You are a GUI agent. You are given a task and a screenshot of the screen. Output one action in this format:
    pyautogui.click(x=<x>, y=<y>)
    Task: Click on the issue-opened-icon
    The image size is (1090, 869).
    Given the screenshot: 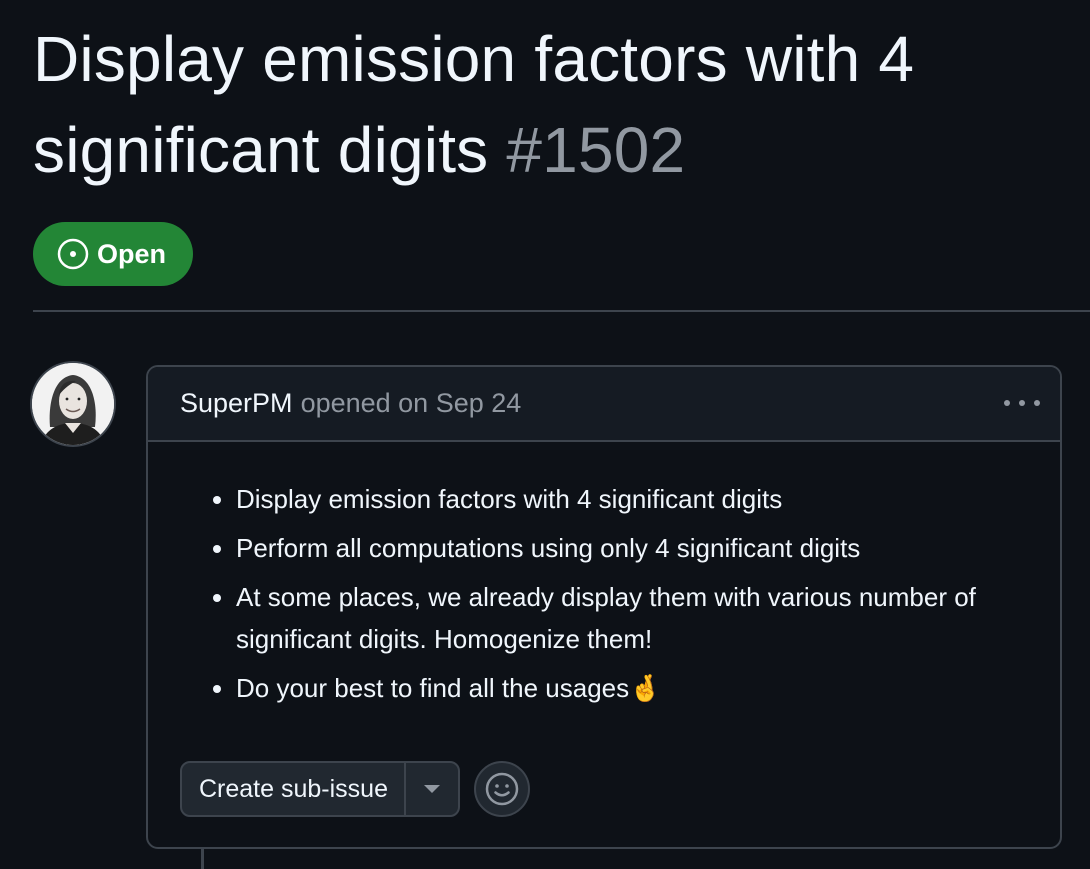 What is the action you would take?
    pyautogui.click(x=73, y=254)
    